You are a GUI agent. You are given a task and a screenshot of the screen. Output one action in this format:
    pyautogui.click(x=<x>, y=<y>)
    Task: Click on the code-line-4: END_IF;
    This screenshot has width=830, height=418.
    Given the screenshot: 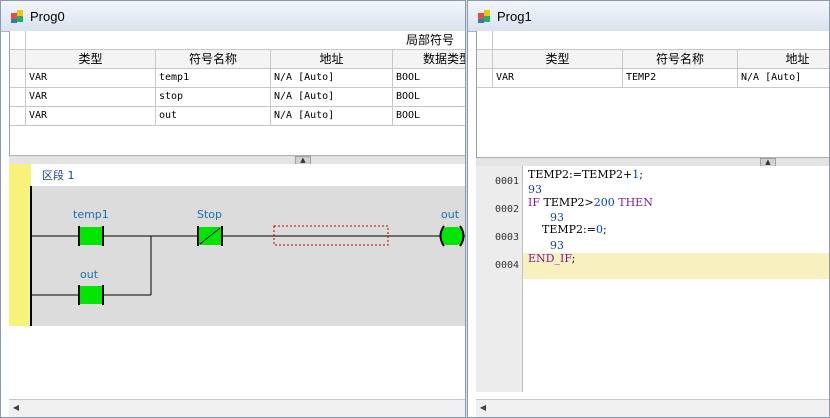 What is the action you would take?
    pyautogui.click(x=552, y=258)
    